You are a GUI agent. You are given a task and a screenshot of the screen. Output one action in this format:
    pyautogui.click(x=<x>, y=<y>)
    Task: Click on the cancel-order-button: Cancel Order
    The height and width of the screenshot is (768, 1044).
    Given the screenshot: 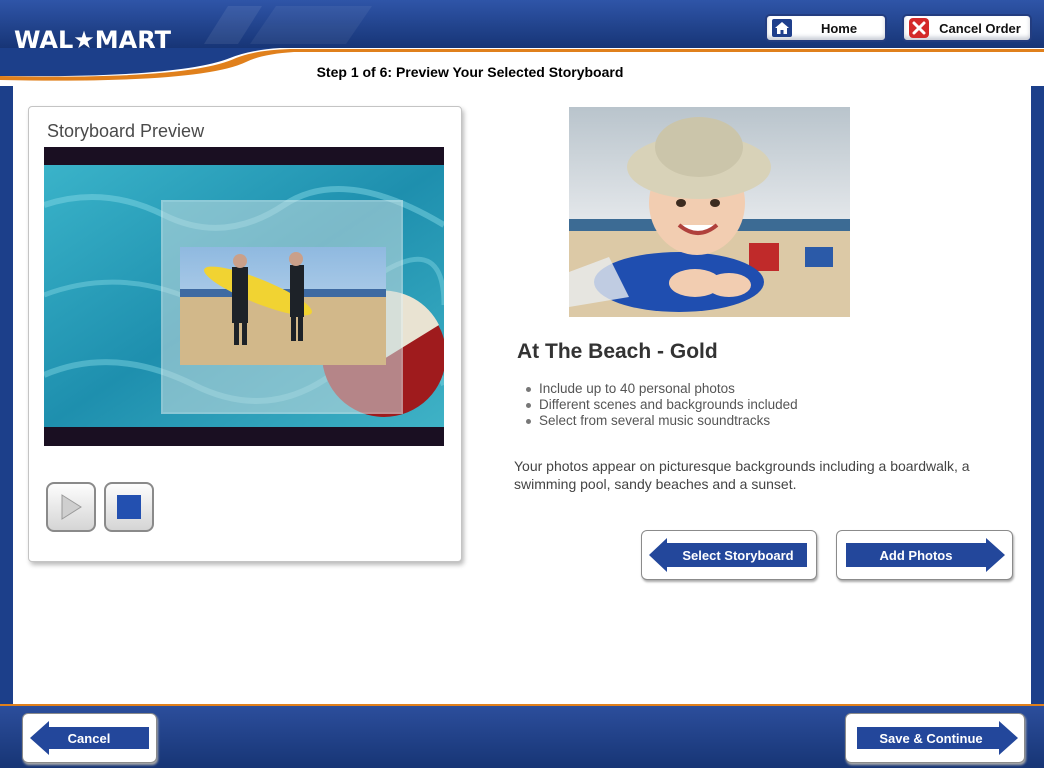 What is the action you would take?
    pyautogui.click(x=967, y=28)
    